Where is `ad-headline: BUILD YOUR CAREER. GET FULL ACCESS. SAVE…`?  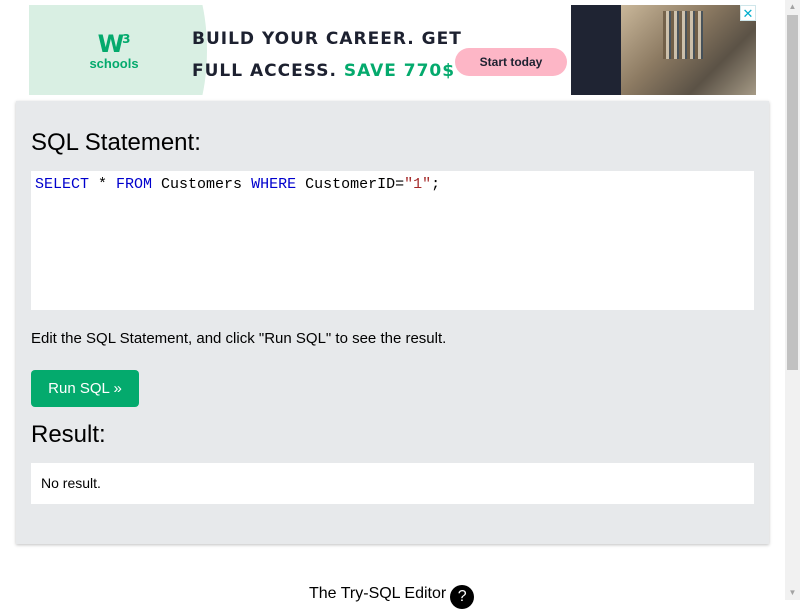
ad-headline: BUILD YOUR CAREER. GET FULL ACCESS. SAVE… is located at coordinates (327, 55).